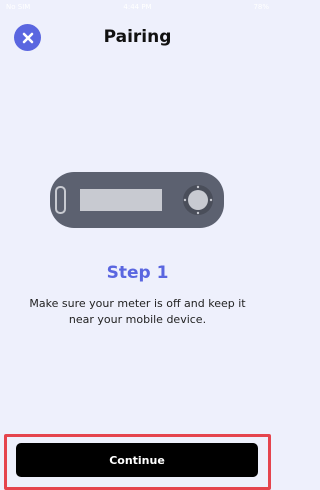 Image resolution: width=320 pixels, height=490 pixels. What do you see at coordinates (137, 273) in the screenshot?
I see `step-title: Step 1` at bounding box center [137, 273].